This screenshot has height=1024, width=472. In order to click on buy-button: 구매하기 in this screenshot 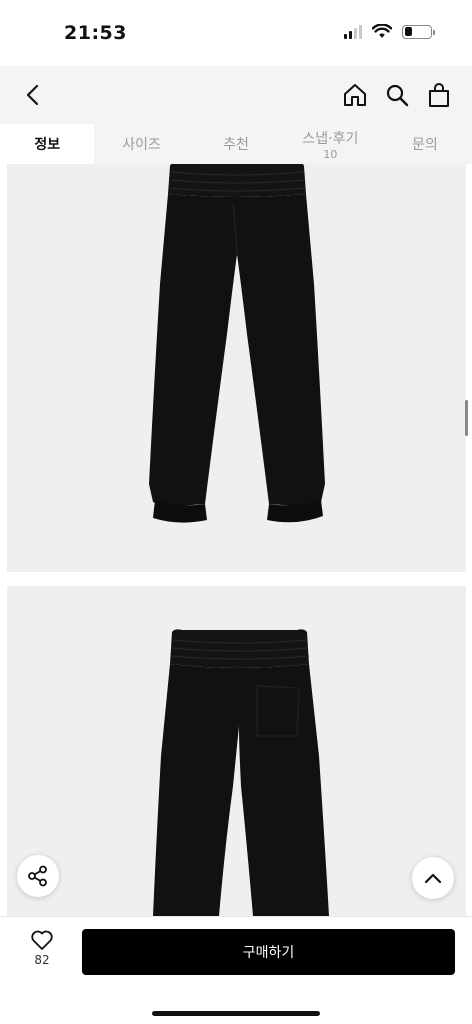, I will do `click(268, 952)`.